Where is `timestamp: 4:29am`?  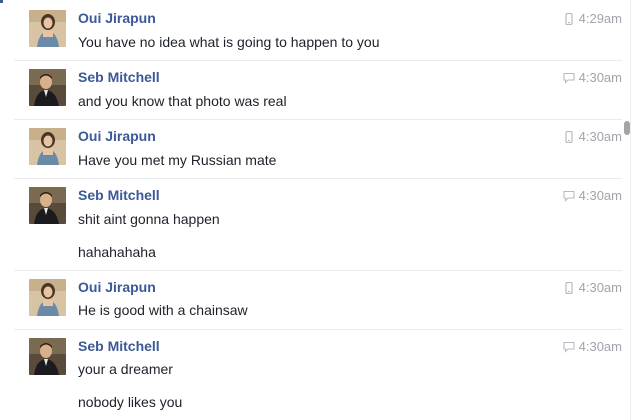
timestamp: 4:29am is located at coordinates (592, 18).